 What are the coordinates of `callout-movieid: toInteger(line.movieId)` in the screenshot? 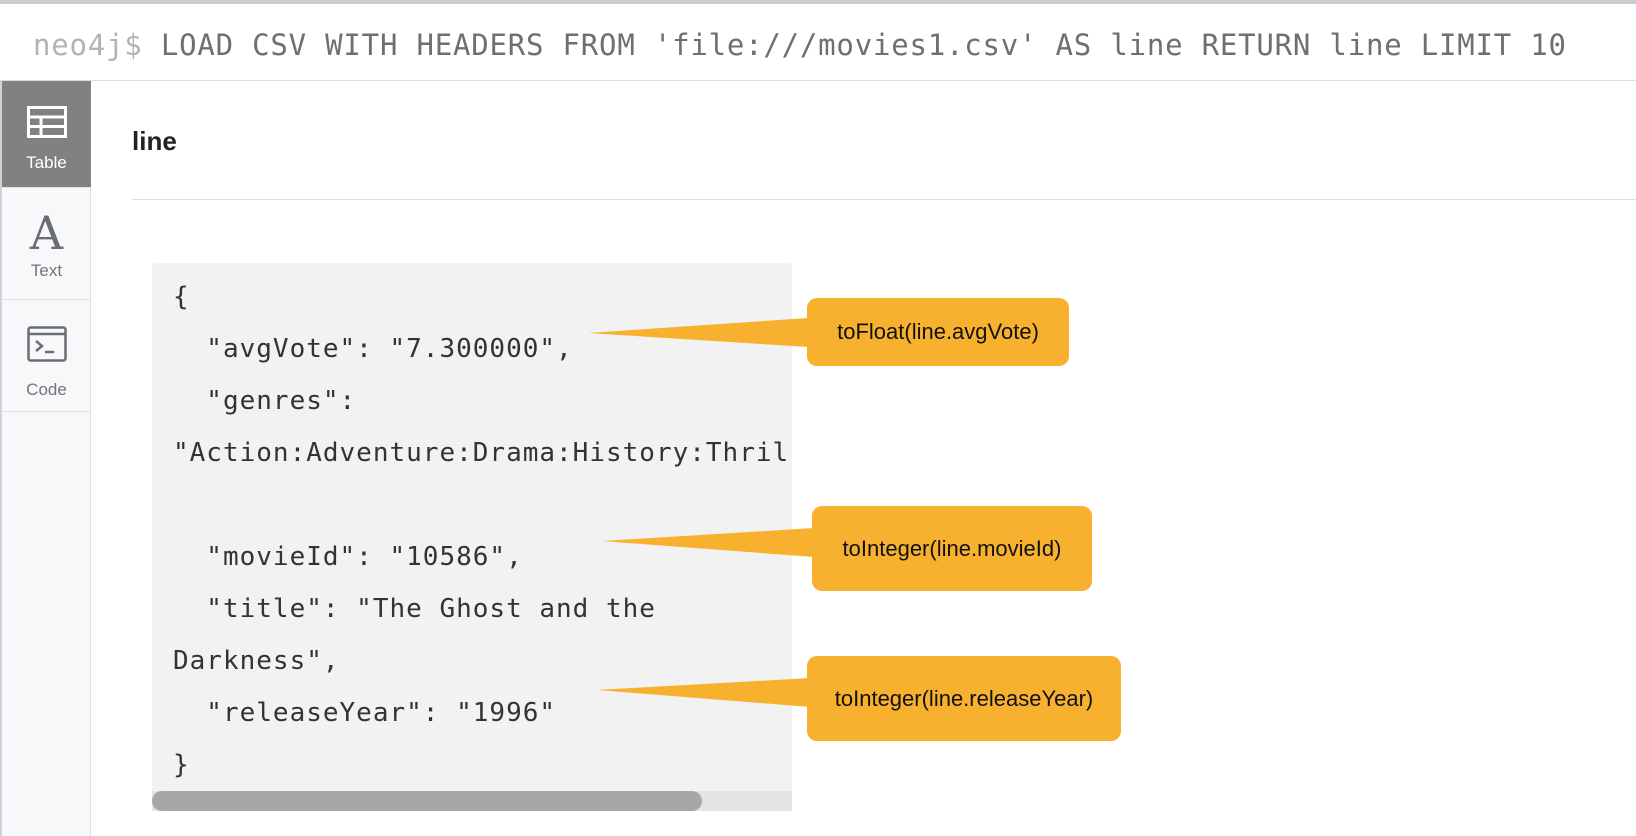 It's located at (952, 548).